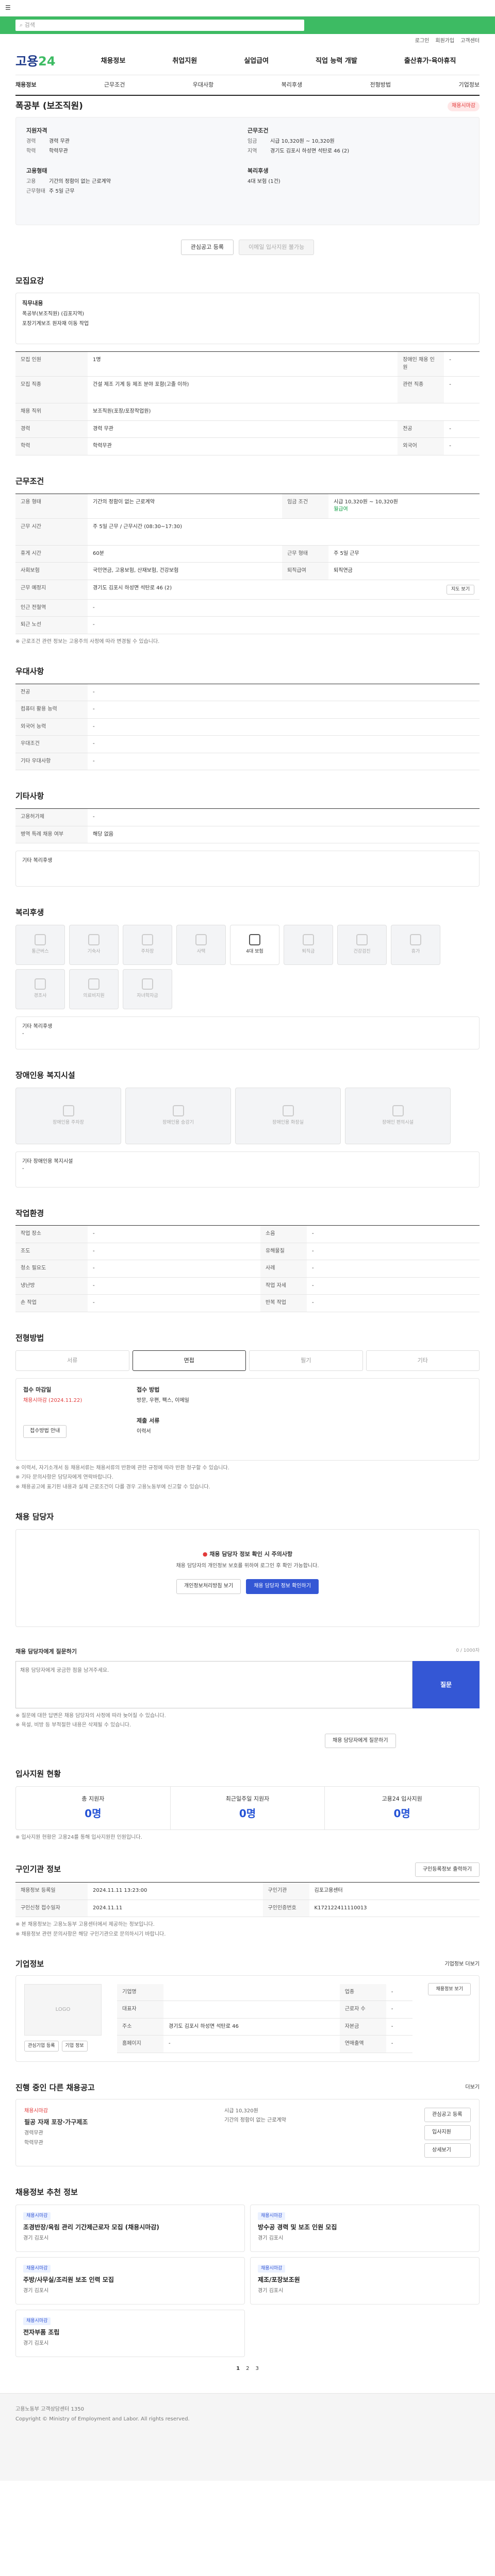 This screenshot has width=495, height=2576. Describe the element at coordinates (114, 85) in the screenshot. I see `tab-conditions: 근무조건` at that location.